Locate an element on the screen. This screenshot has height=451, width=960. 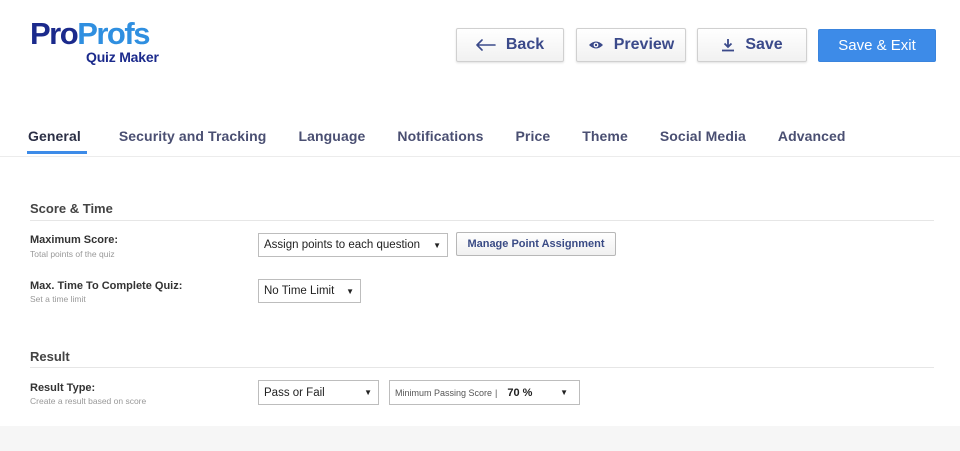
tabs-divider is located at coordinates (480, 156).